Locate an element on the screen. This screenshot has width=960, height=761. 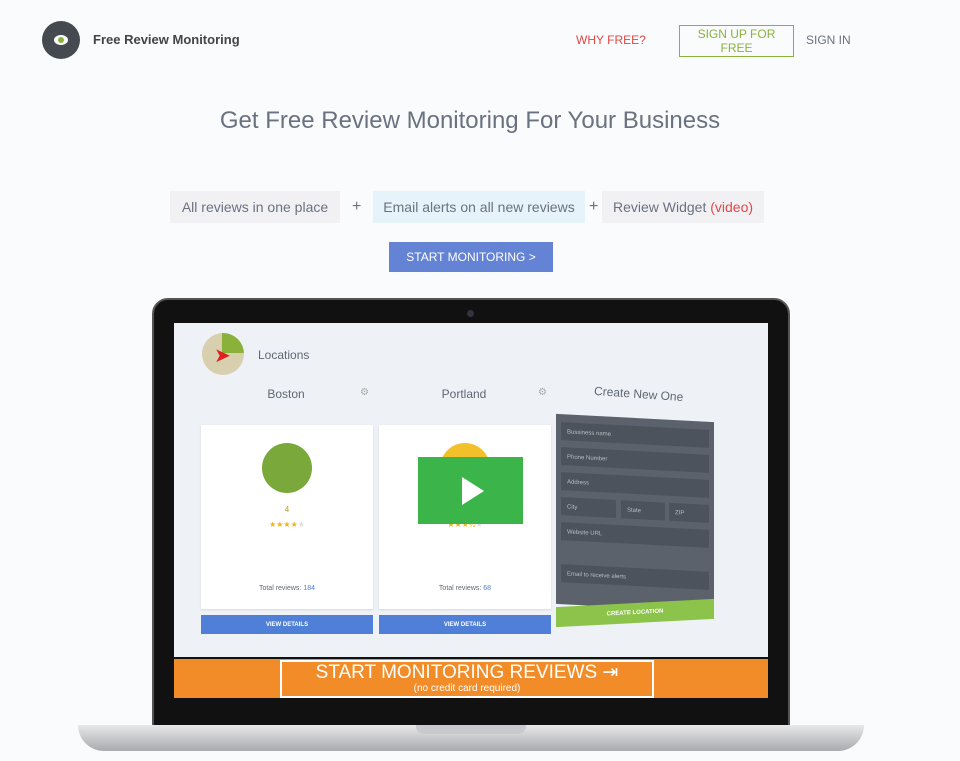
total-count: 68 is located at coordinates (487, 588).